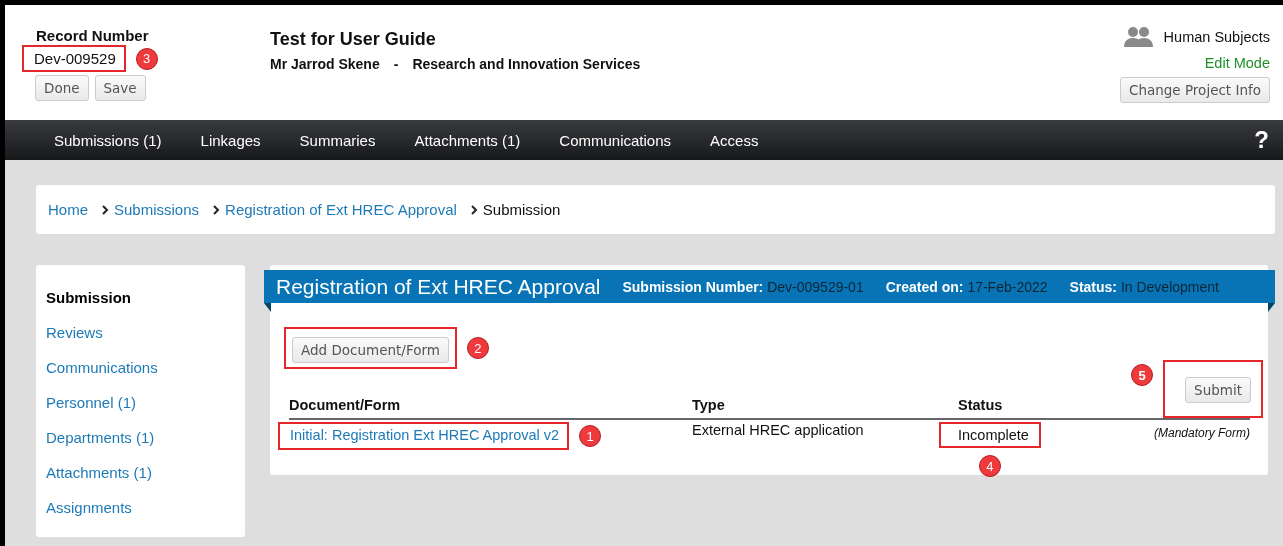  Describe the element at coordinates (709, 405) in the screenshot. I see `column-header: Type` at that location.